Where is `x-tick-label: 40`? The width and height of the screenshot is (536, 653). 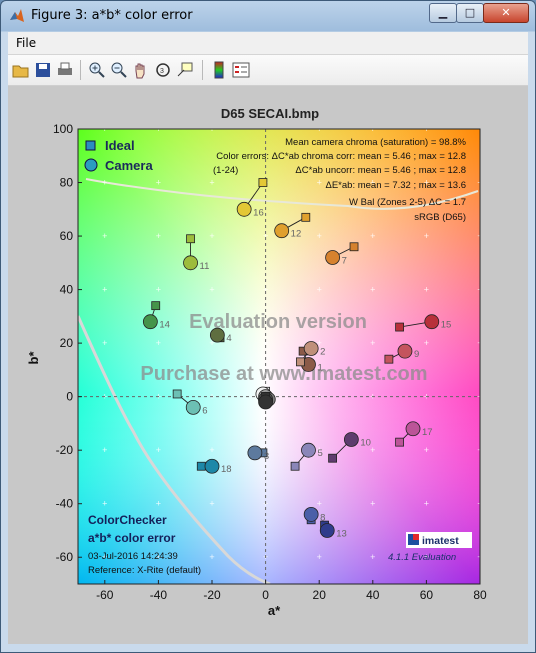
x-tick-label: 40 is located at coordinates (373, 595).